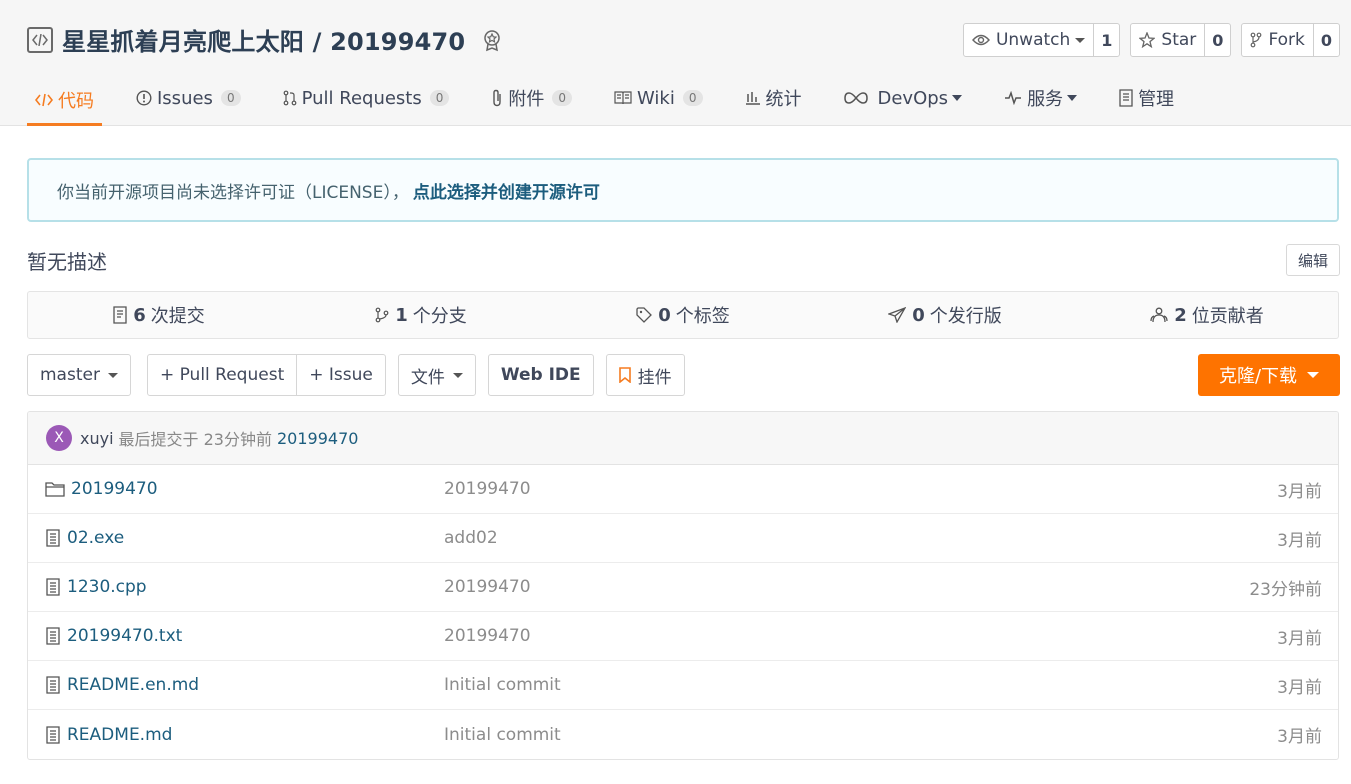  What do you see at coordinates (1269, 375) in the screenshot?
I see `clone-download-button: 克隆/下载` at bounding box center [1269, 375].